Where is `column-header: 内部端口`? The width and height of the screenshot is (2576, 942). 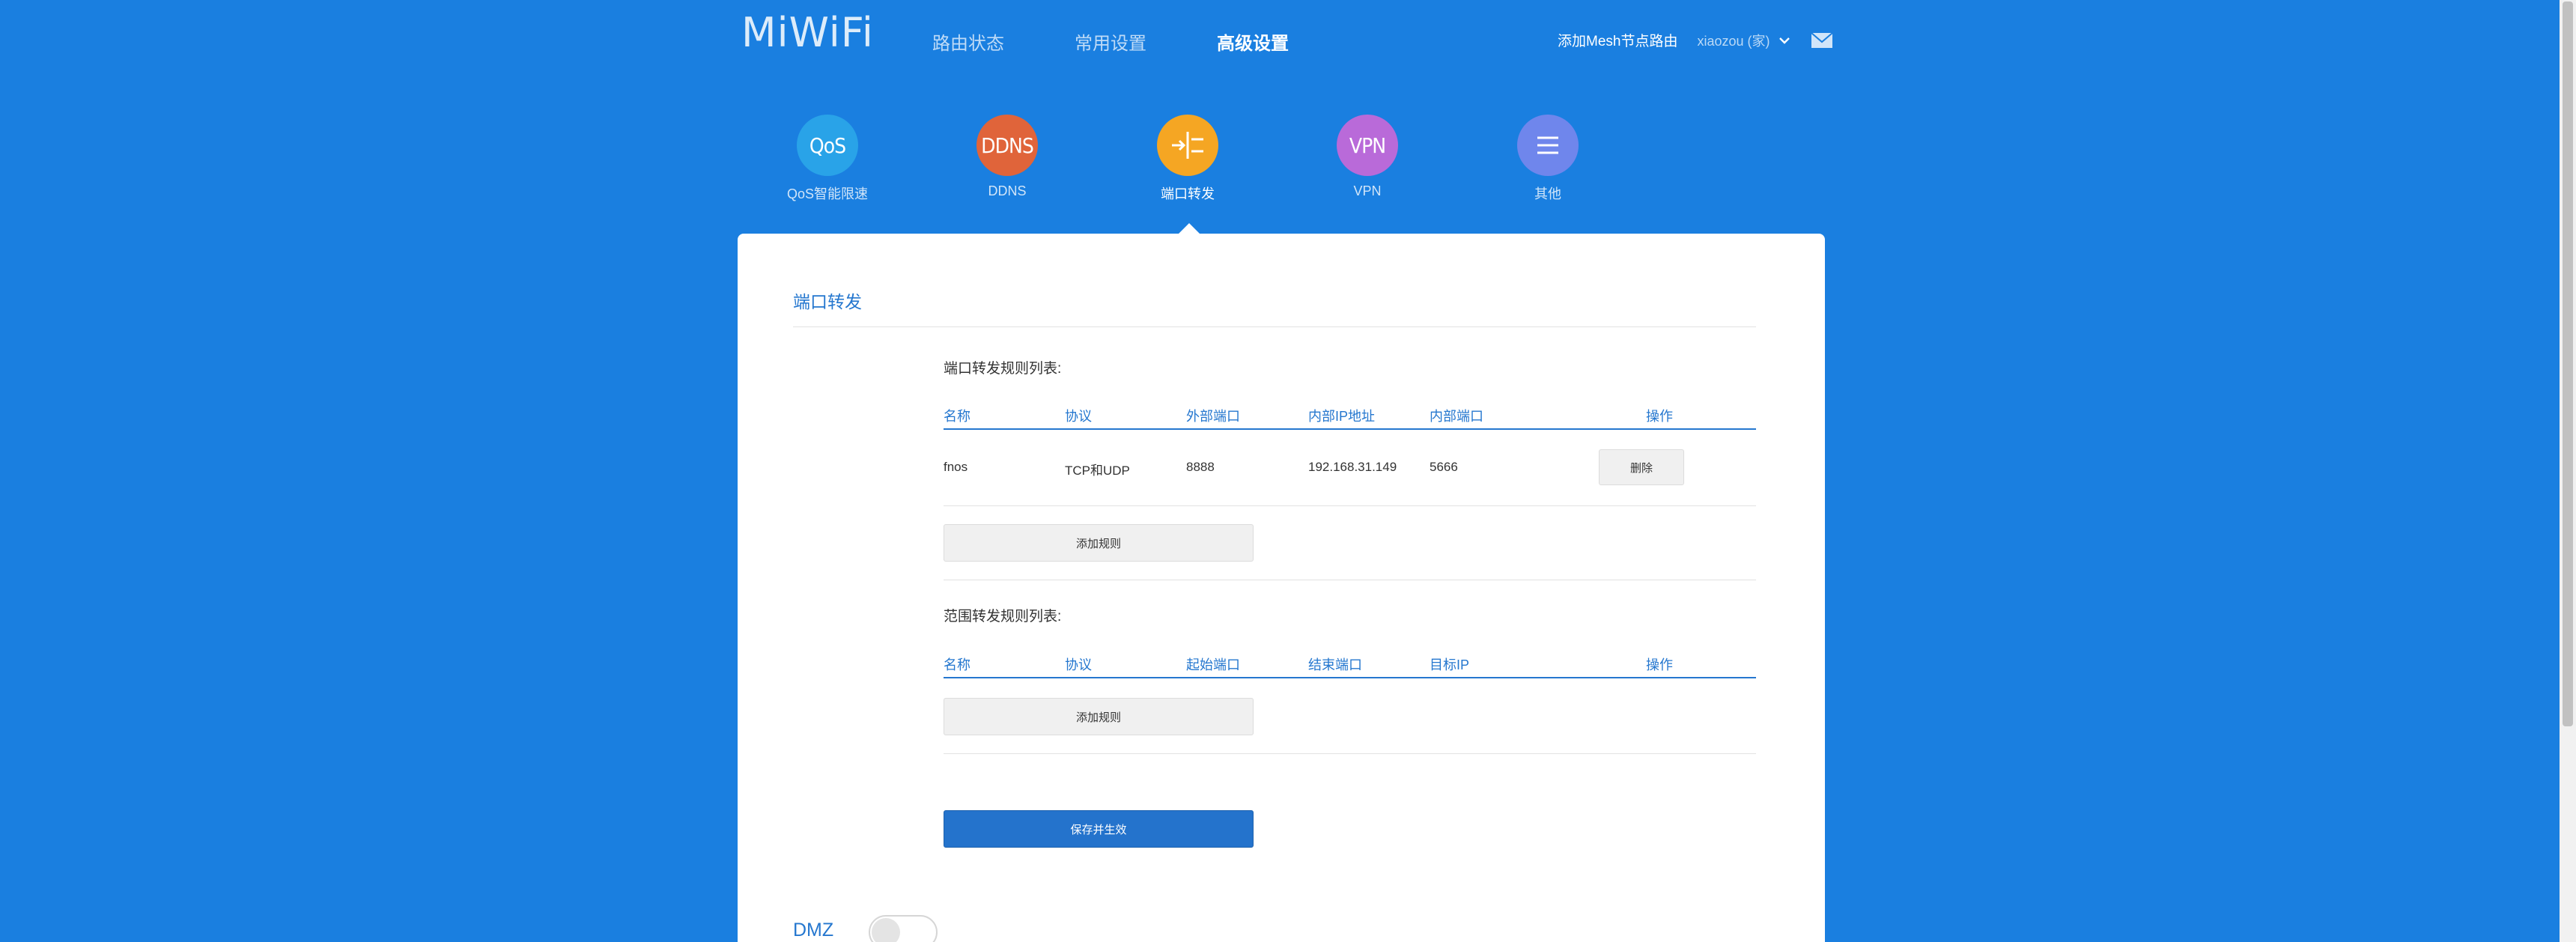 column-header: 内部端口 is located at coordinates (1456, 416).